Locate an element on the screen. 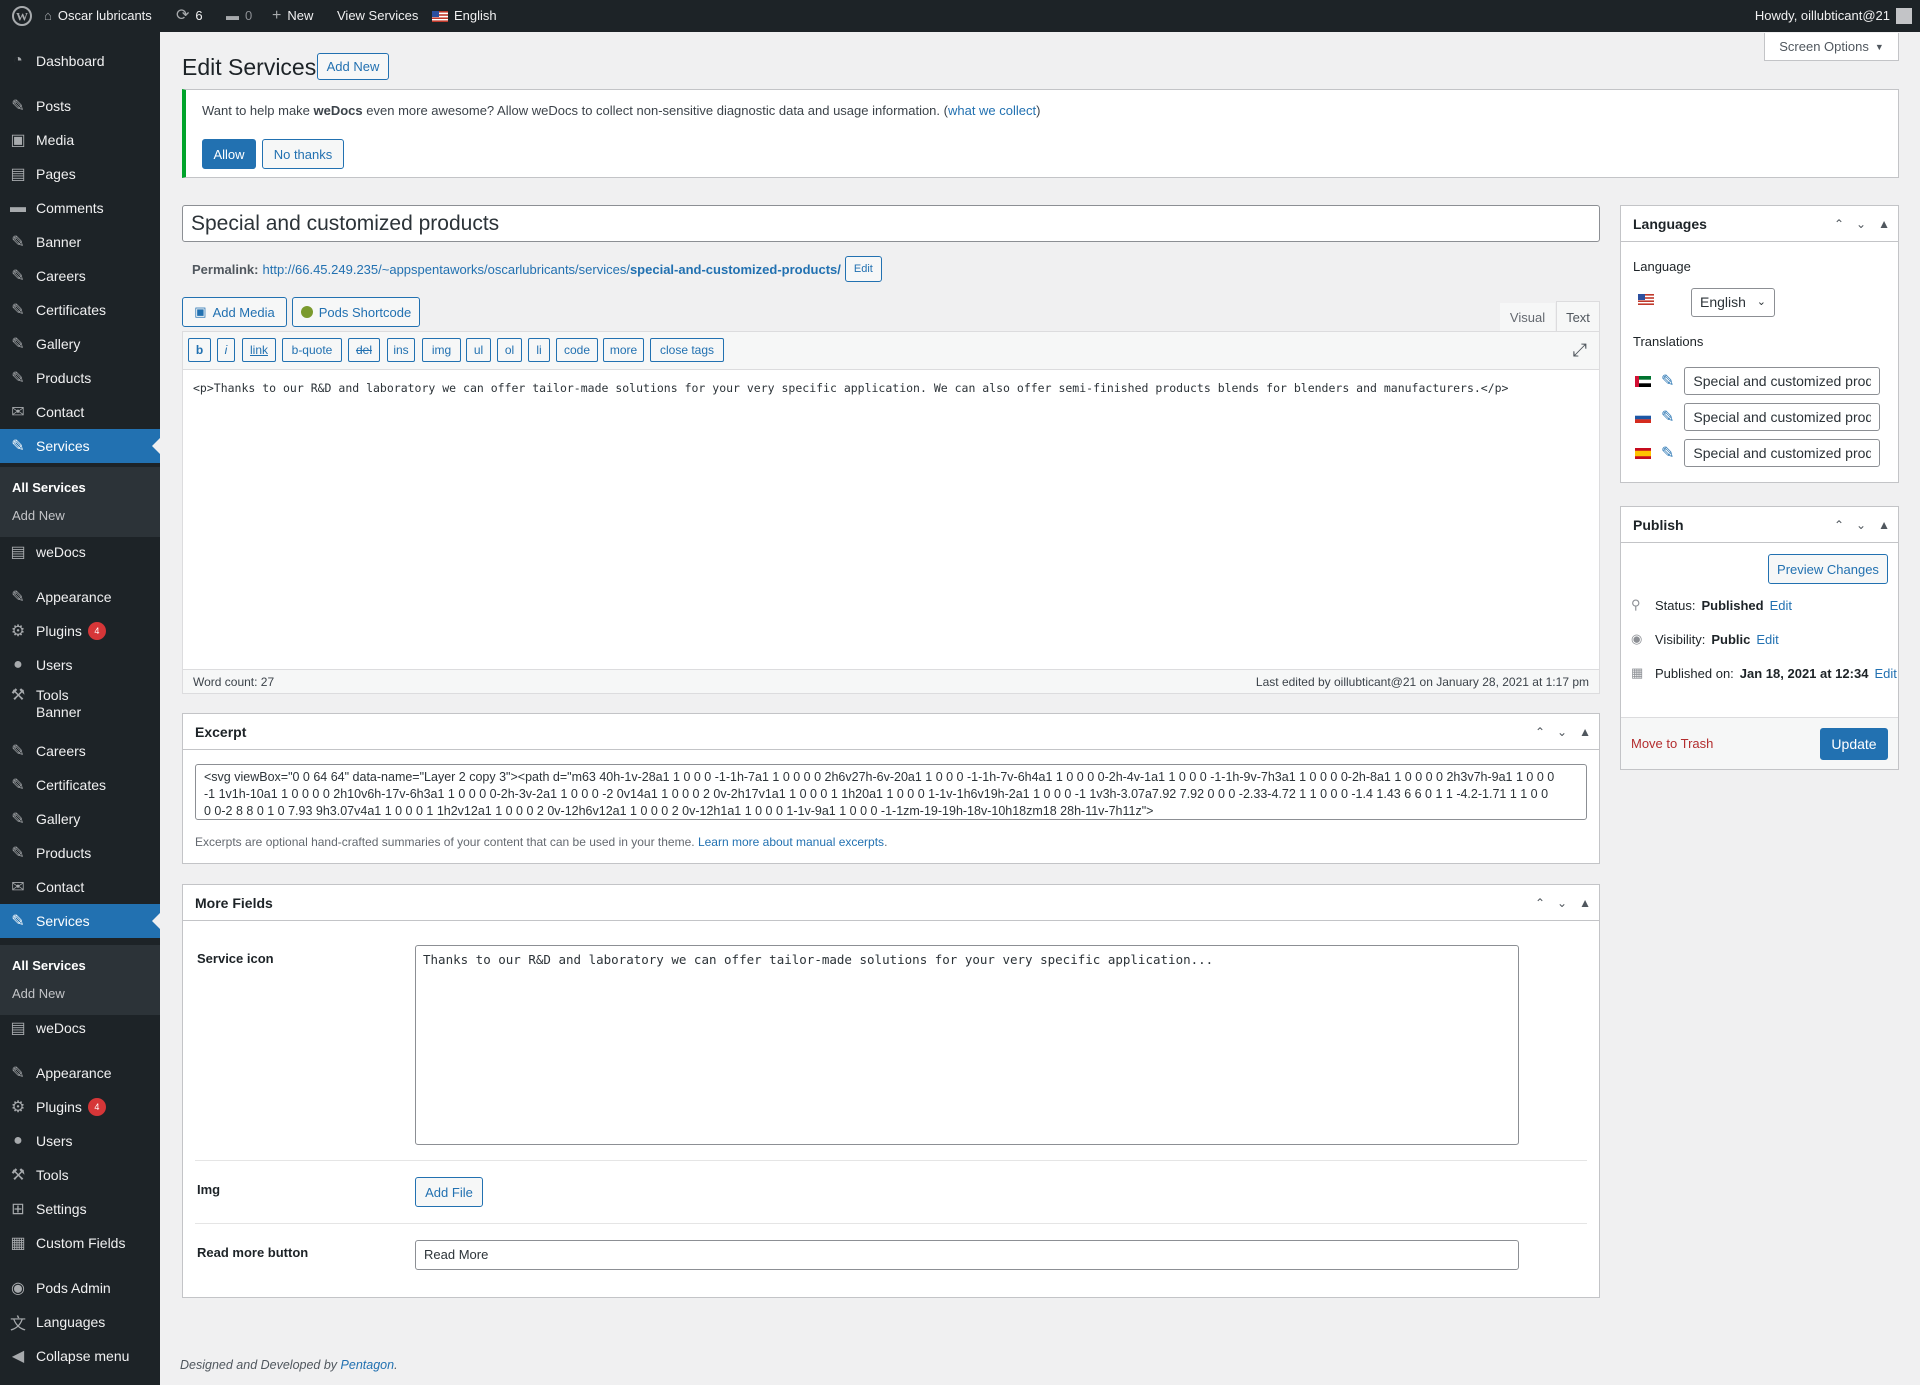 This screenshot has width=1920, height=1385. quicktag-link-button: link is located at coordinates (259, 350).